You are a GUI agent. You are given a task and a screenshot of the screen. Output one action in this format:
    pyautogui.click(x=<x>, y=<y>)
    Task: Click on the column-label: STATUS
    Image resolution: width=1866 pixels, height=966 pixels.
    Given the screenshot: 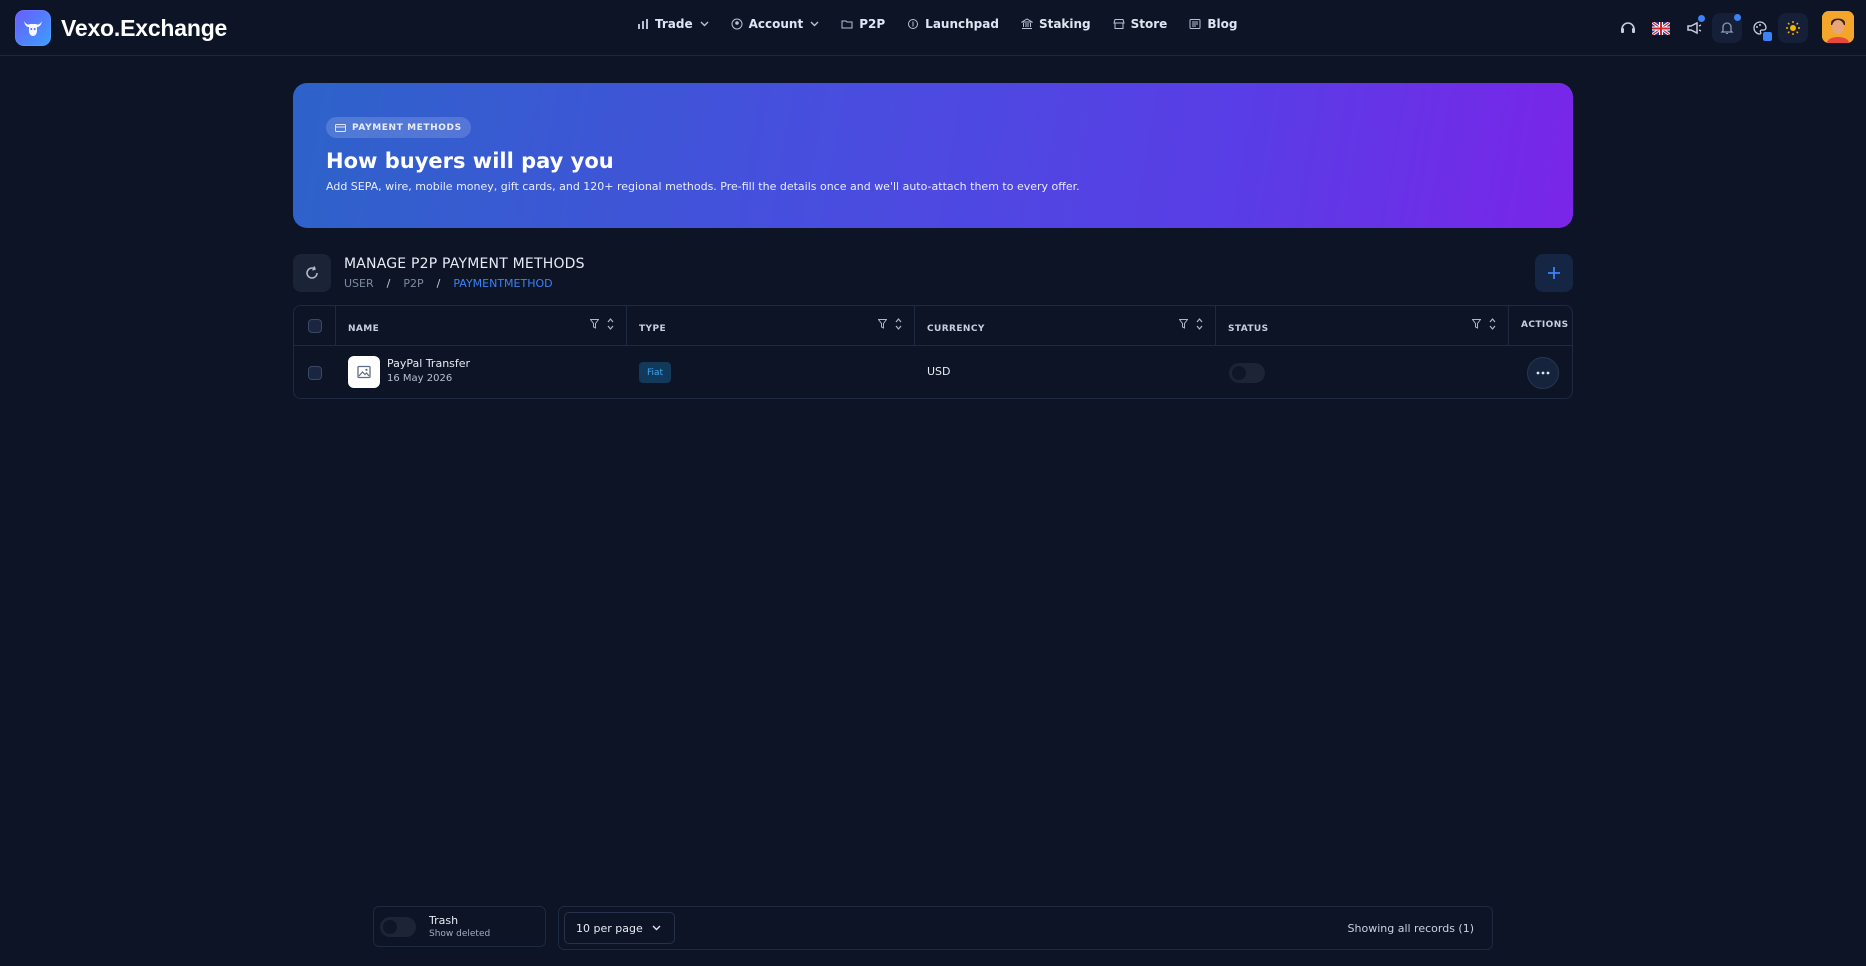 What is the action you would take?
    pyautogui.click(x=1248, y=329)
    